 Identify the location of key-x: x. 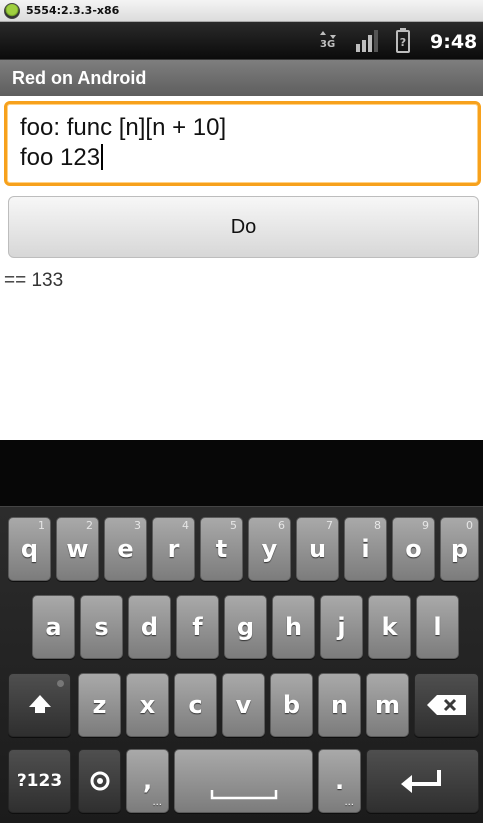
(147, 705).